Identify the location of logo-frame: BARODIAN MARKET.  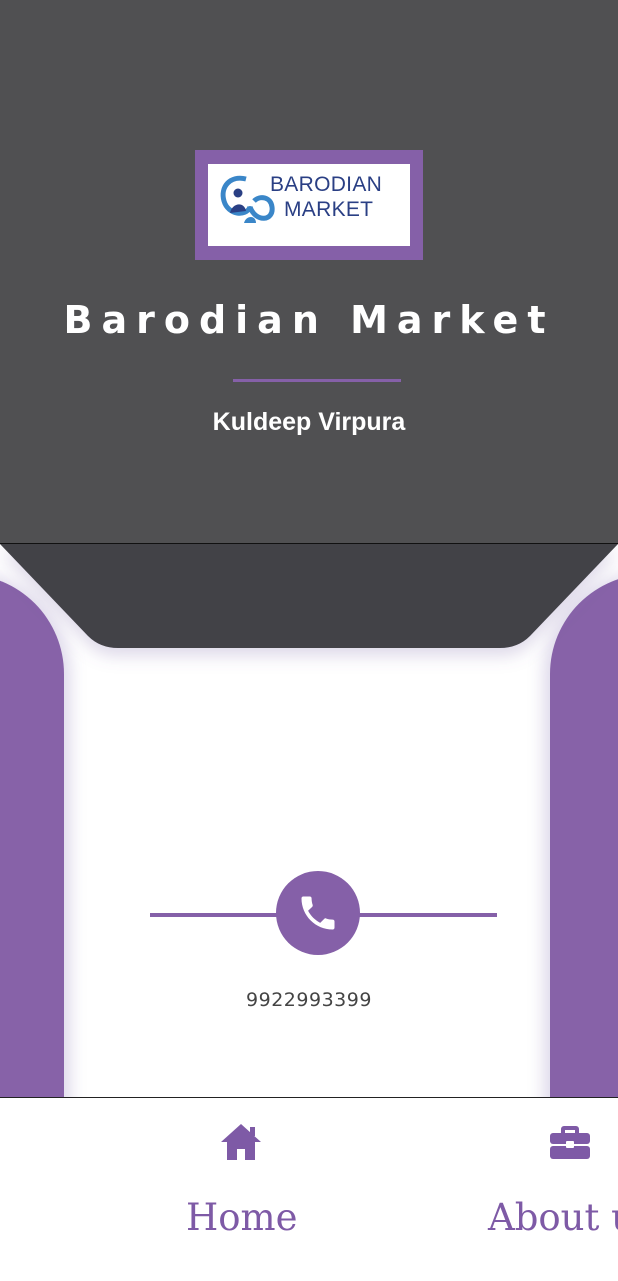
(309, 205).